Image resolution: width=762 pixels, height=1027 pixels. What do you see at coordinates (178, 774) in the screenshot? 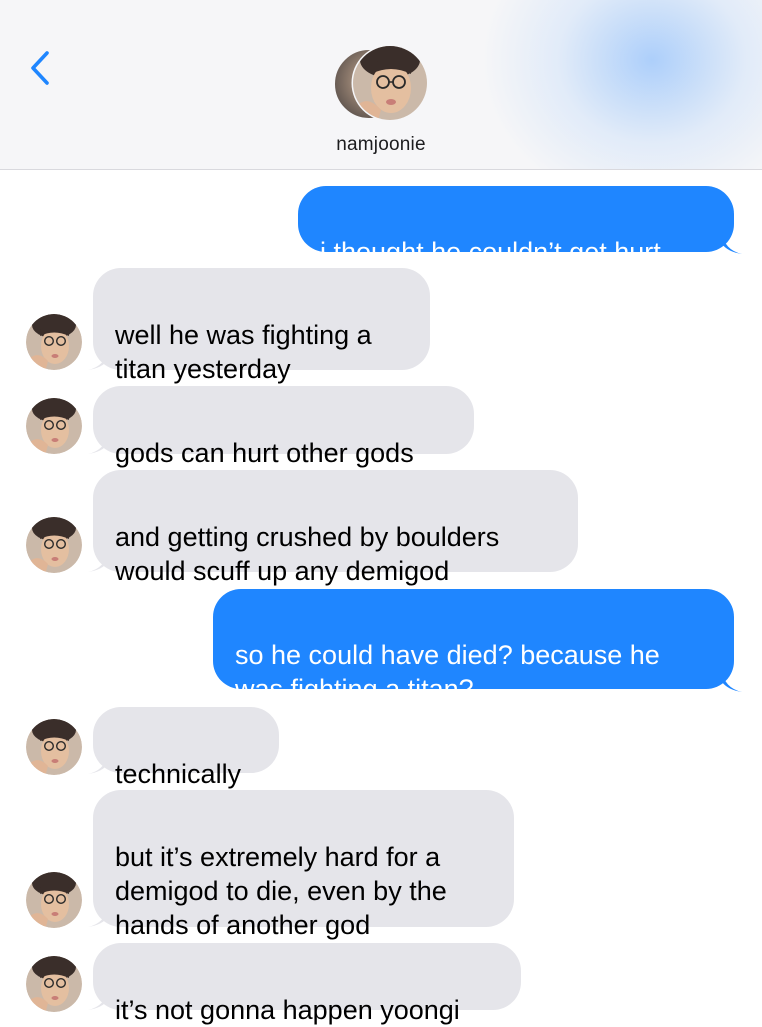
I see `message-text: technically` at bounding box center [178, 774].